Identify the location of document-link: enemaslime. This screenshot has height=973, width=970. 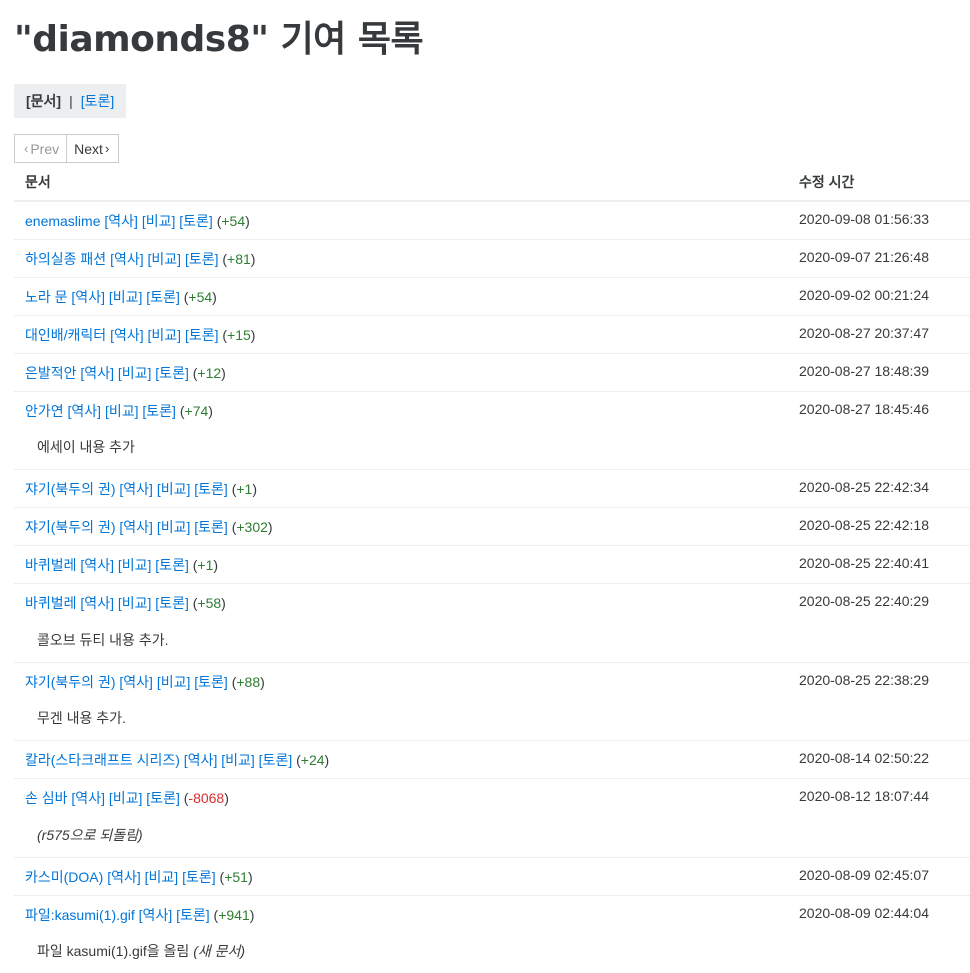
(62, 221).